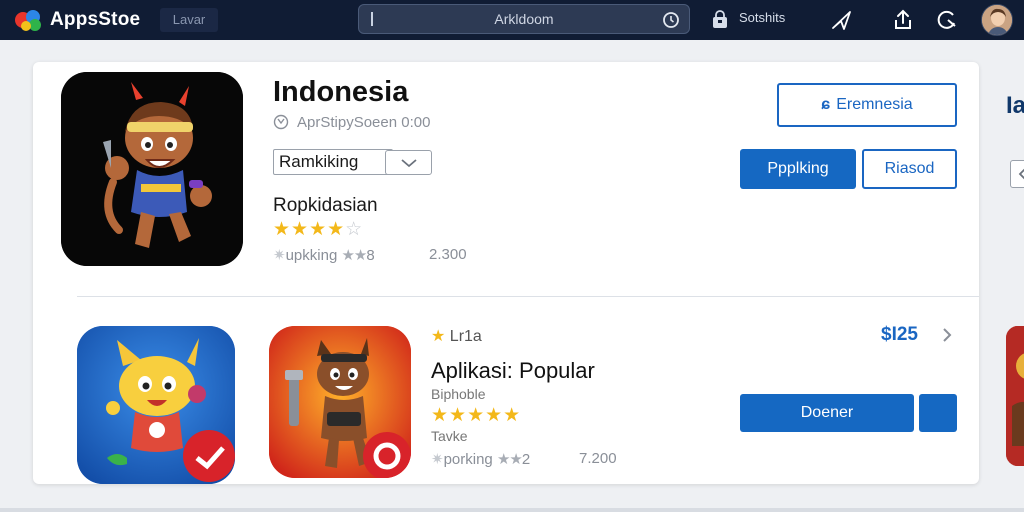 This screenshot has height=512, width=1024. I want to click on star-icon: ★, so click(438, 336).